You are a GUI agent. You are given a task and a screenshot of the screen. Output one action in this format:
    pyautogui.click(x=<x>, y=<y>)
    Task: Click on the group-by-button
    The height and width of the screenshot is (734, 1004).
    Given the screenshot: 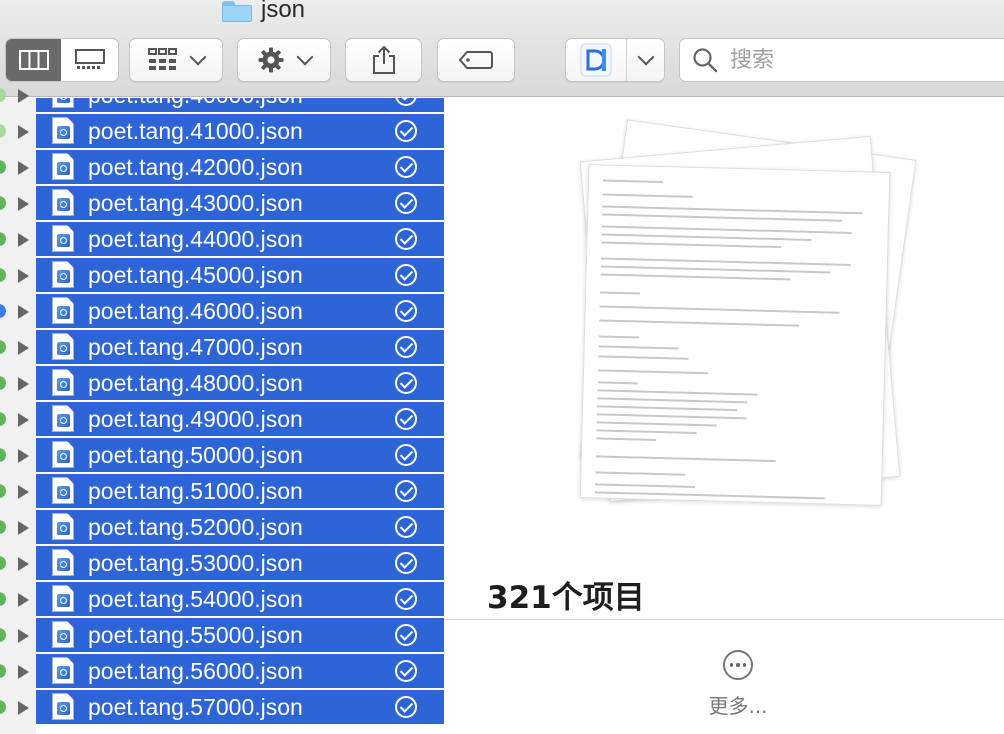 What is the action you would take?
    pyautogui.click(x=176, y=60)
    